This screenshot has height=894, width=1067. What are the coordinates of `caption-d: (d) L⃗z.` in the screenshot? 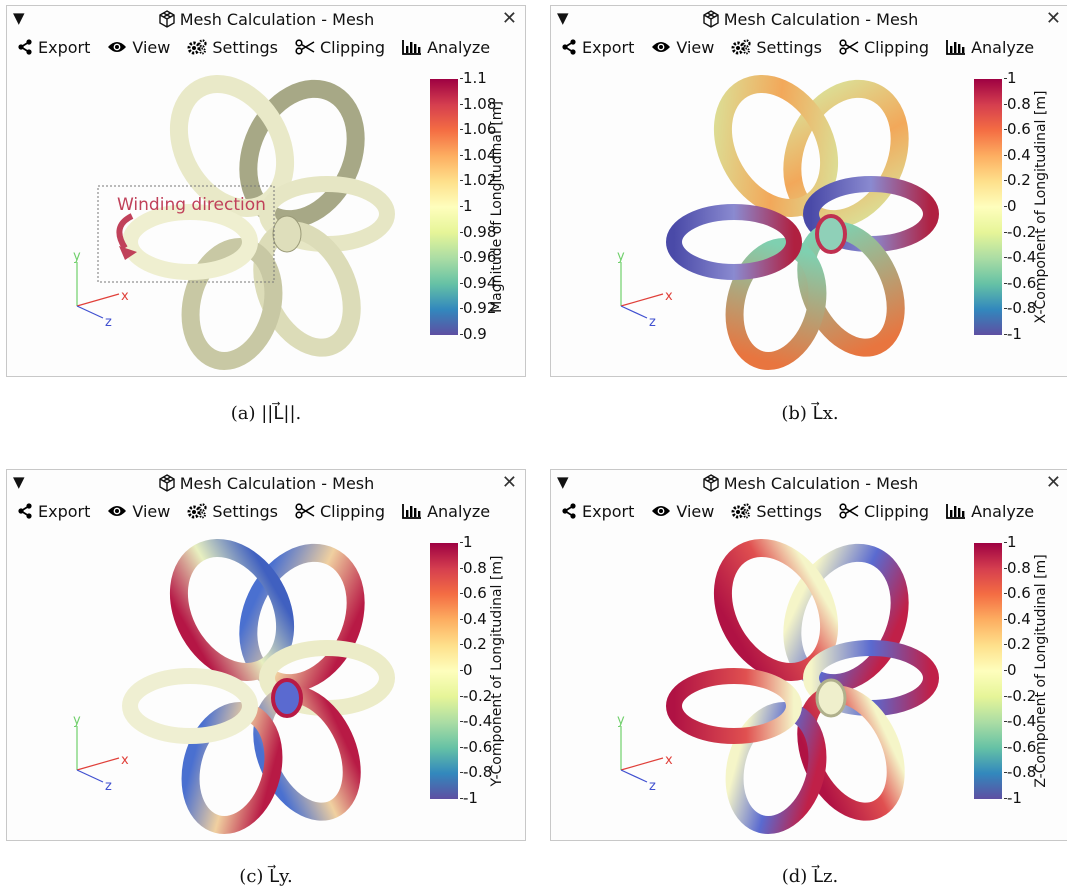 It's located at (810, 876).